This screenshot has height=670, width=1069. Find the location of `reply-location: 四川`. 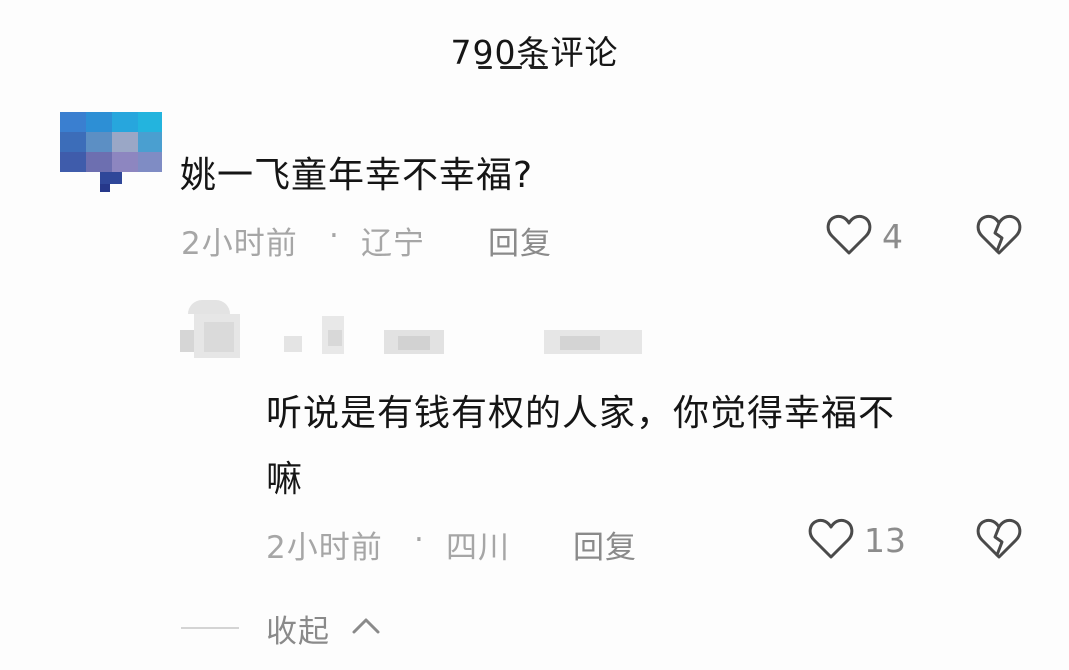

reply-location: 四川 is located at coordinates (478, 548).